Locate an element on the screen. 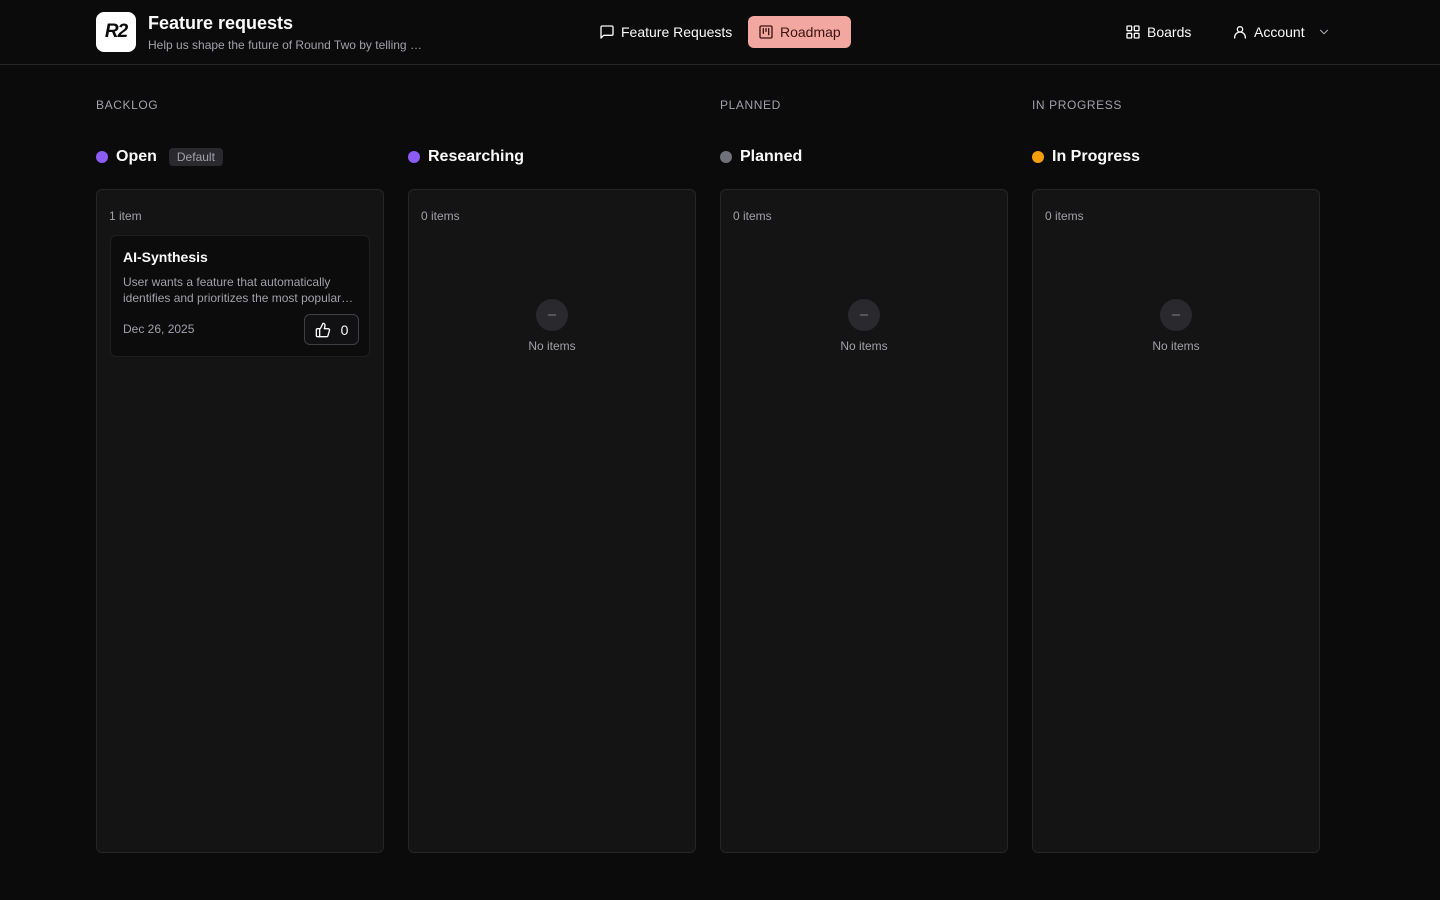 The image size is (1440, 900). chevron-down-icon is located at coordinates (1323, 32).